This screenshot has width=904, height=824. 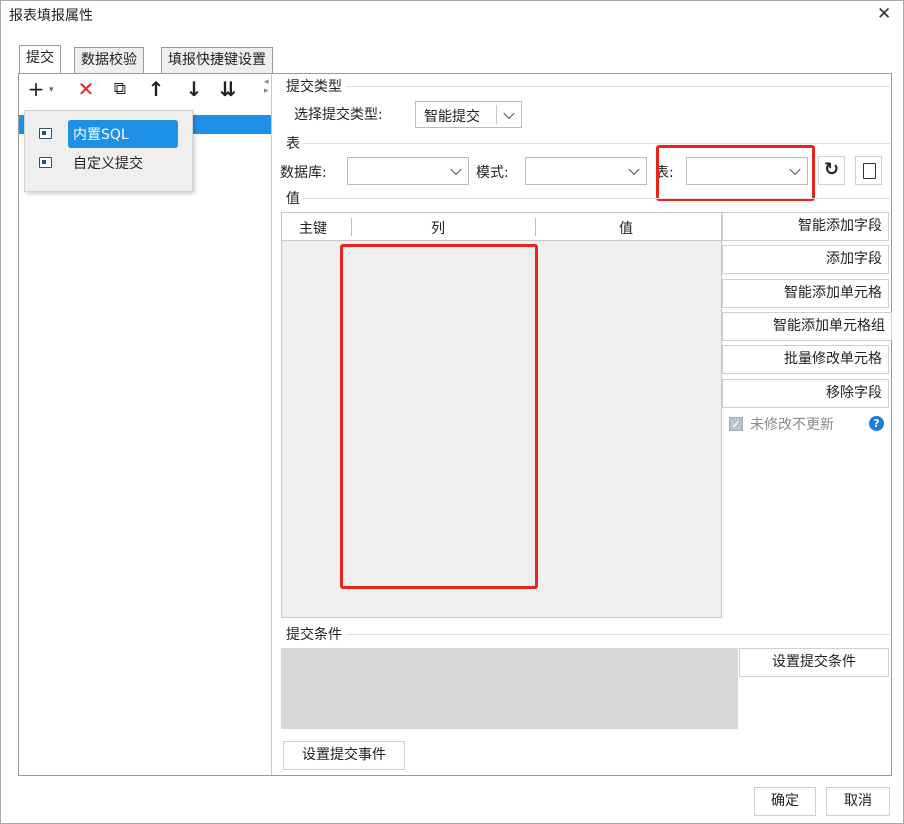 I want to click on set-submit-condition-button: 设置提交条件, so click(x=814, y=662).